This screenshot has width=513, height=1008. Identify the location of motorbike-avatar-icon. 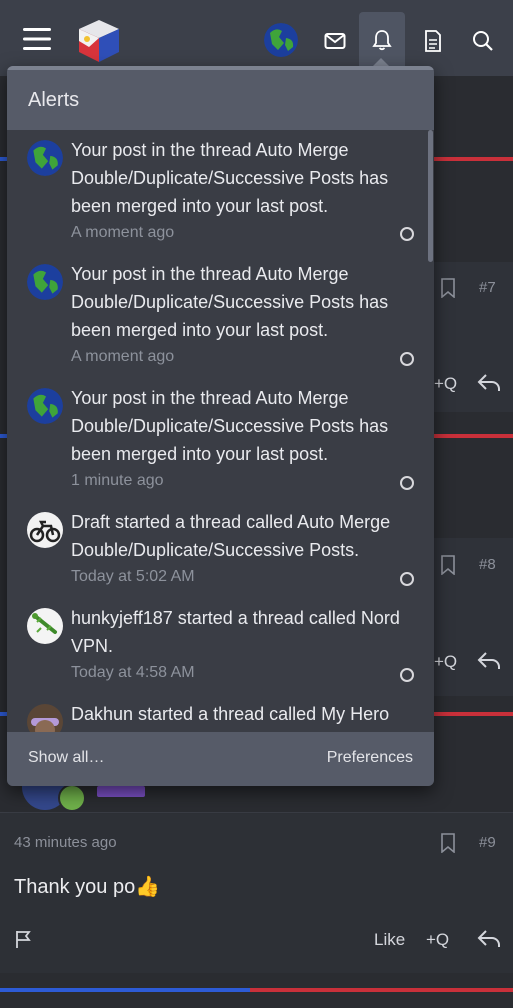
(45, 530).